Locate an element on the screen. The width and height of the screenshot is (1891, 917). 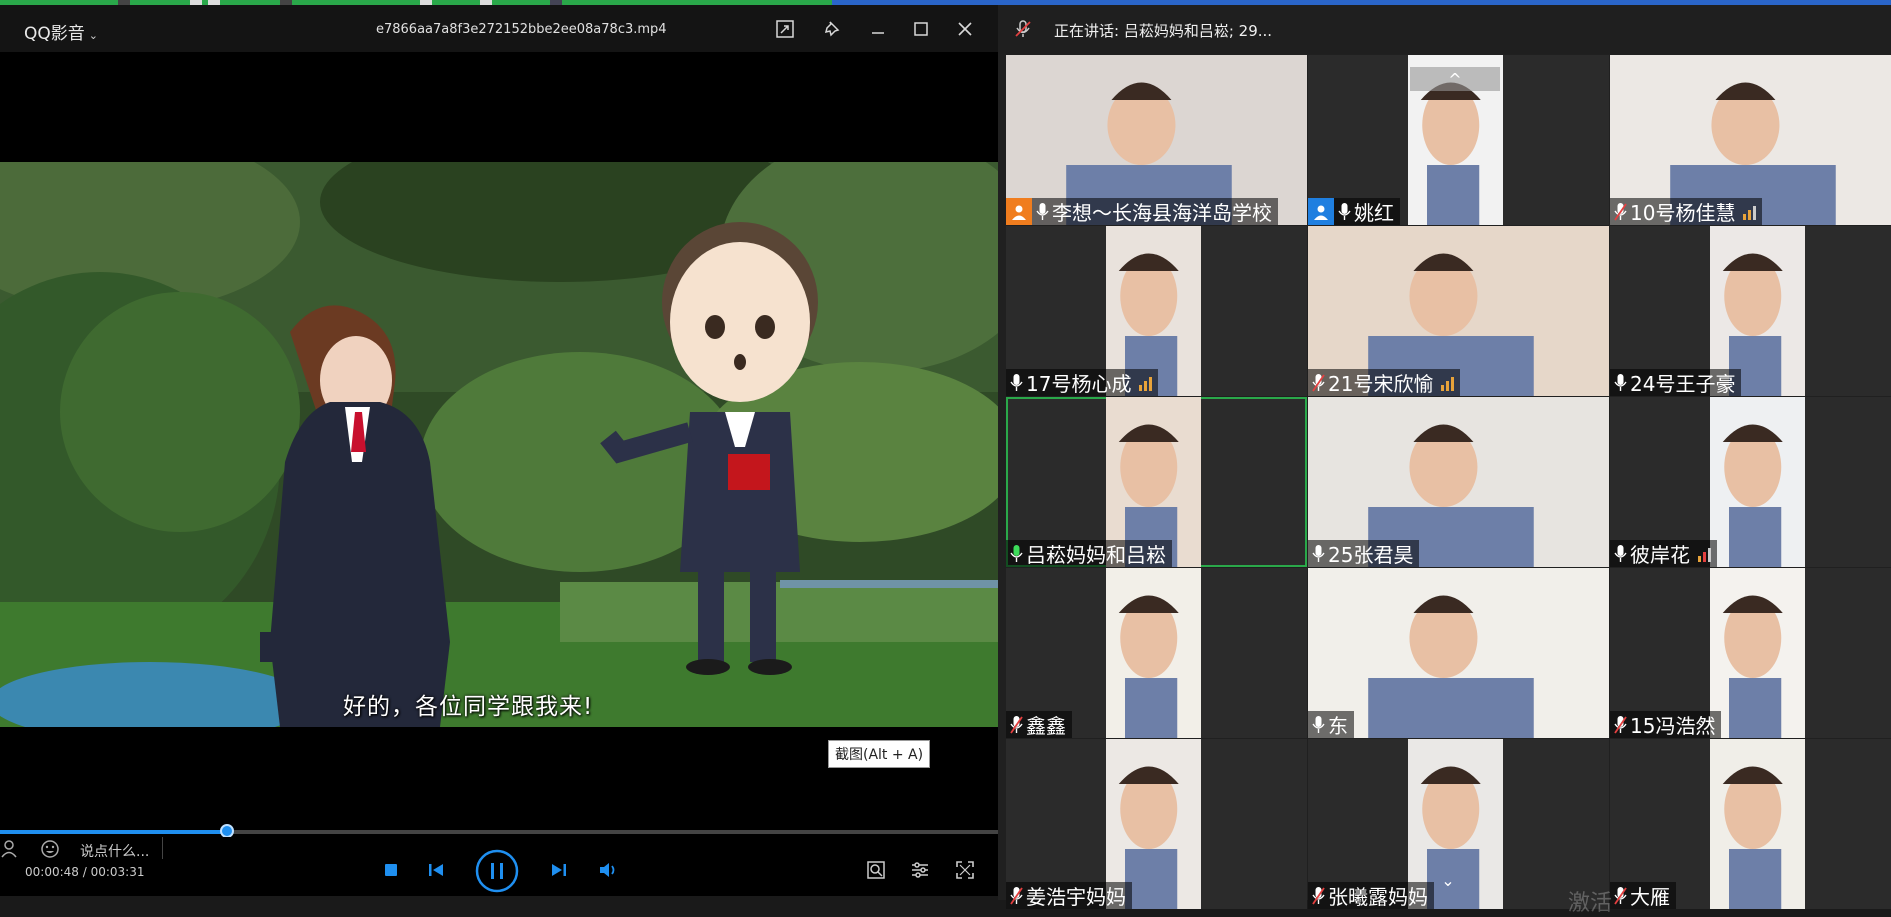
participant-name: 25张君昊 is located at coordinates (1371, 555).